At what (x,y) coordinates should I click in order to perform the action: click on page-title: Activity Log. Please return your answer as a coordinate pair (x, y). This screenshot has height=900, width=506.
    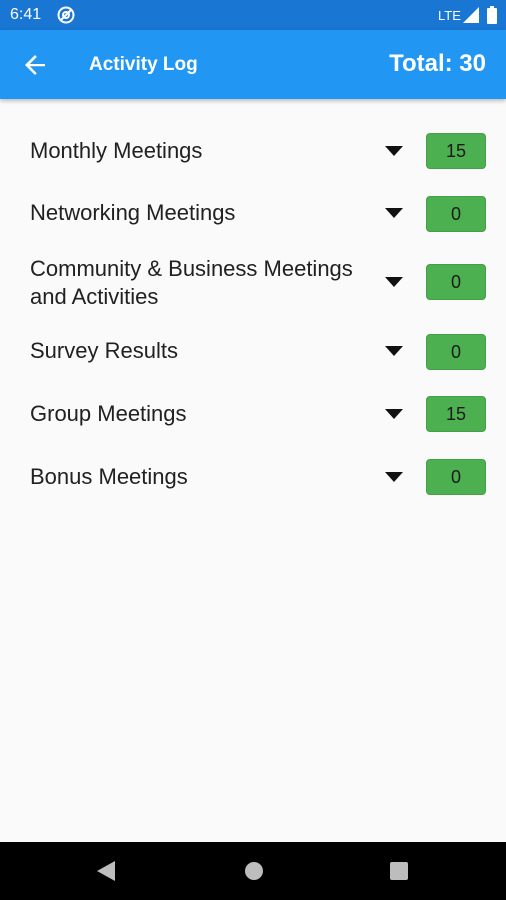
    Looking at the image, I should click on (143, 64).